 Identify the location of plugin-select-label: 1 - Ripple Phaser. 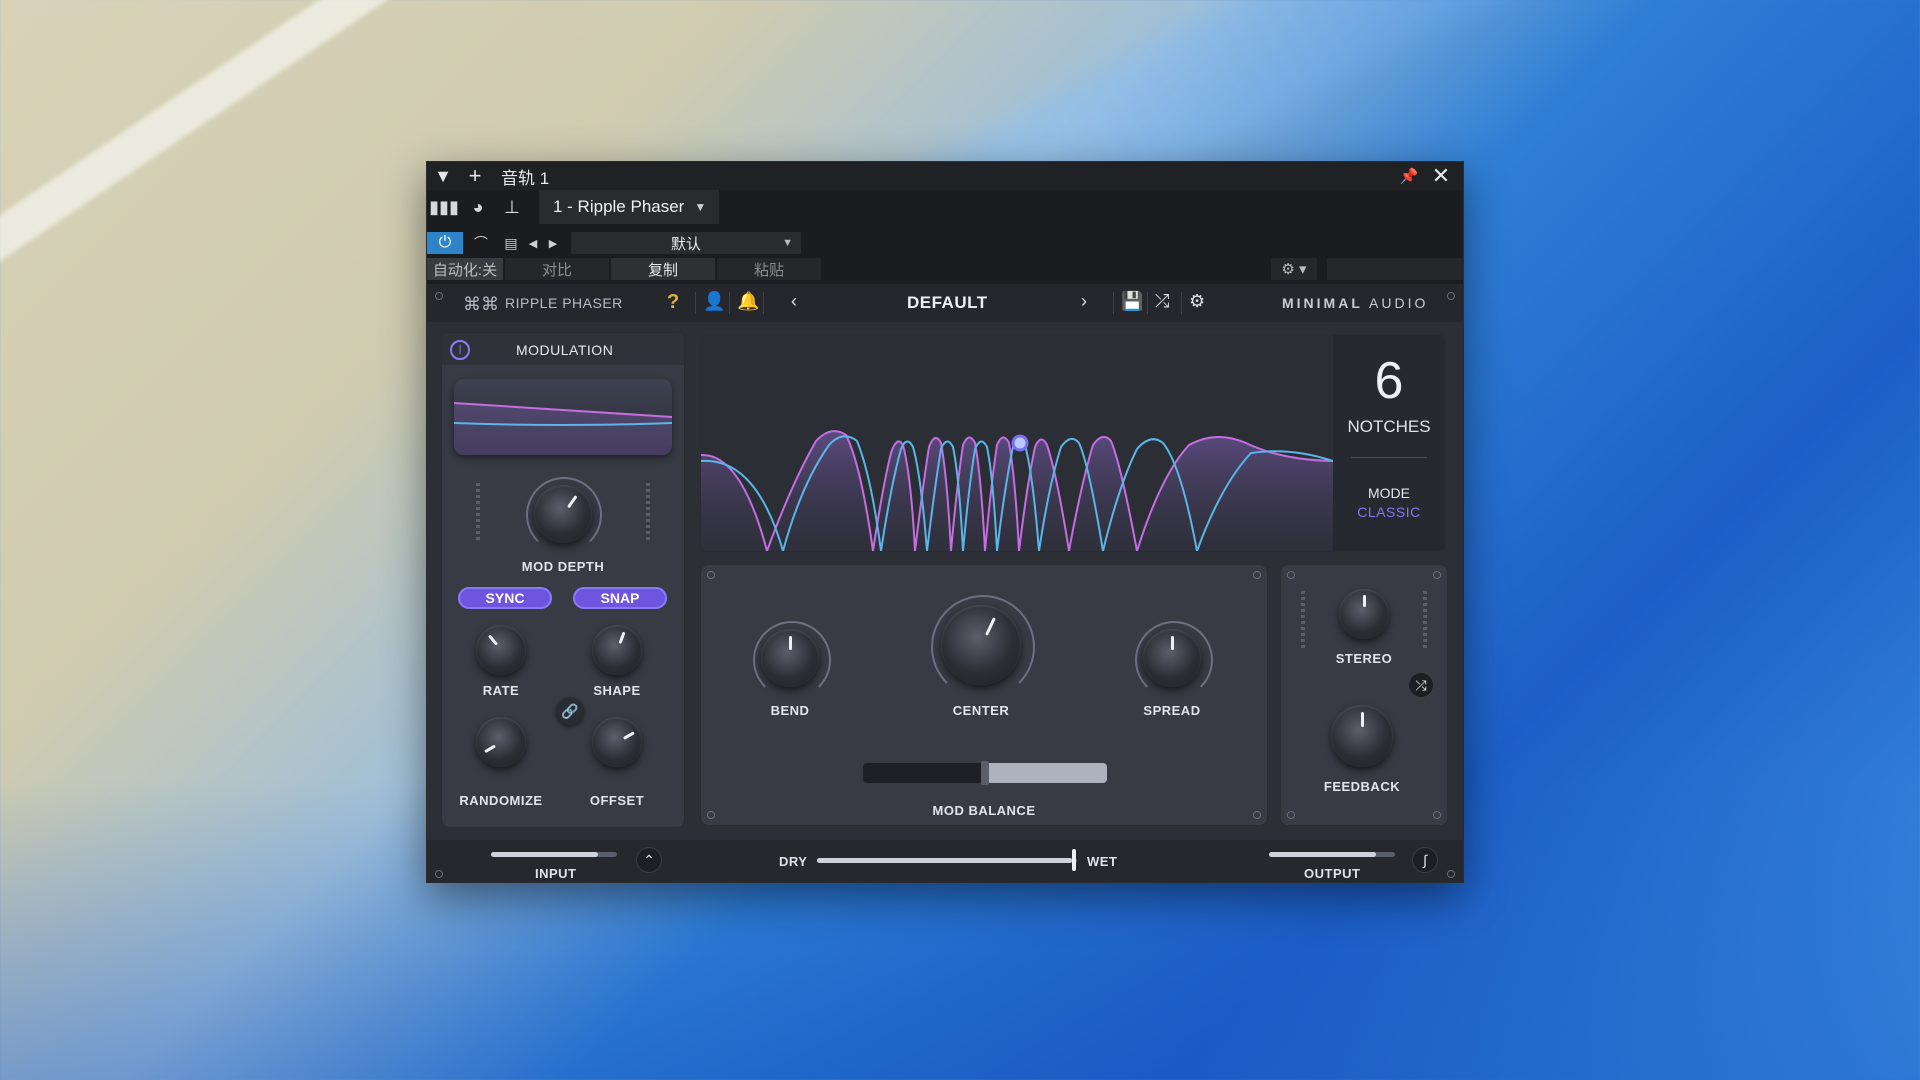
(619, 206).